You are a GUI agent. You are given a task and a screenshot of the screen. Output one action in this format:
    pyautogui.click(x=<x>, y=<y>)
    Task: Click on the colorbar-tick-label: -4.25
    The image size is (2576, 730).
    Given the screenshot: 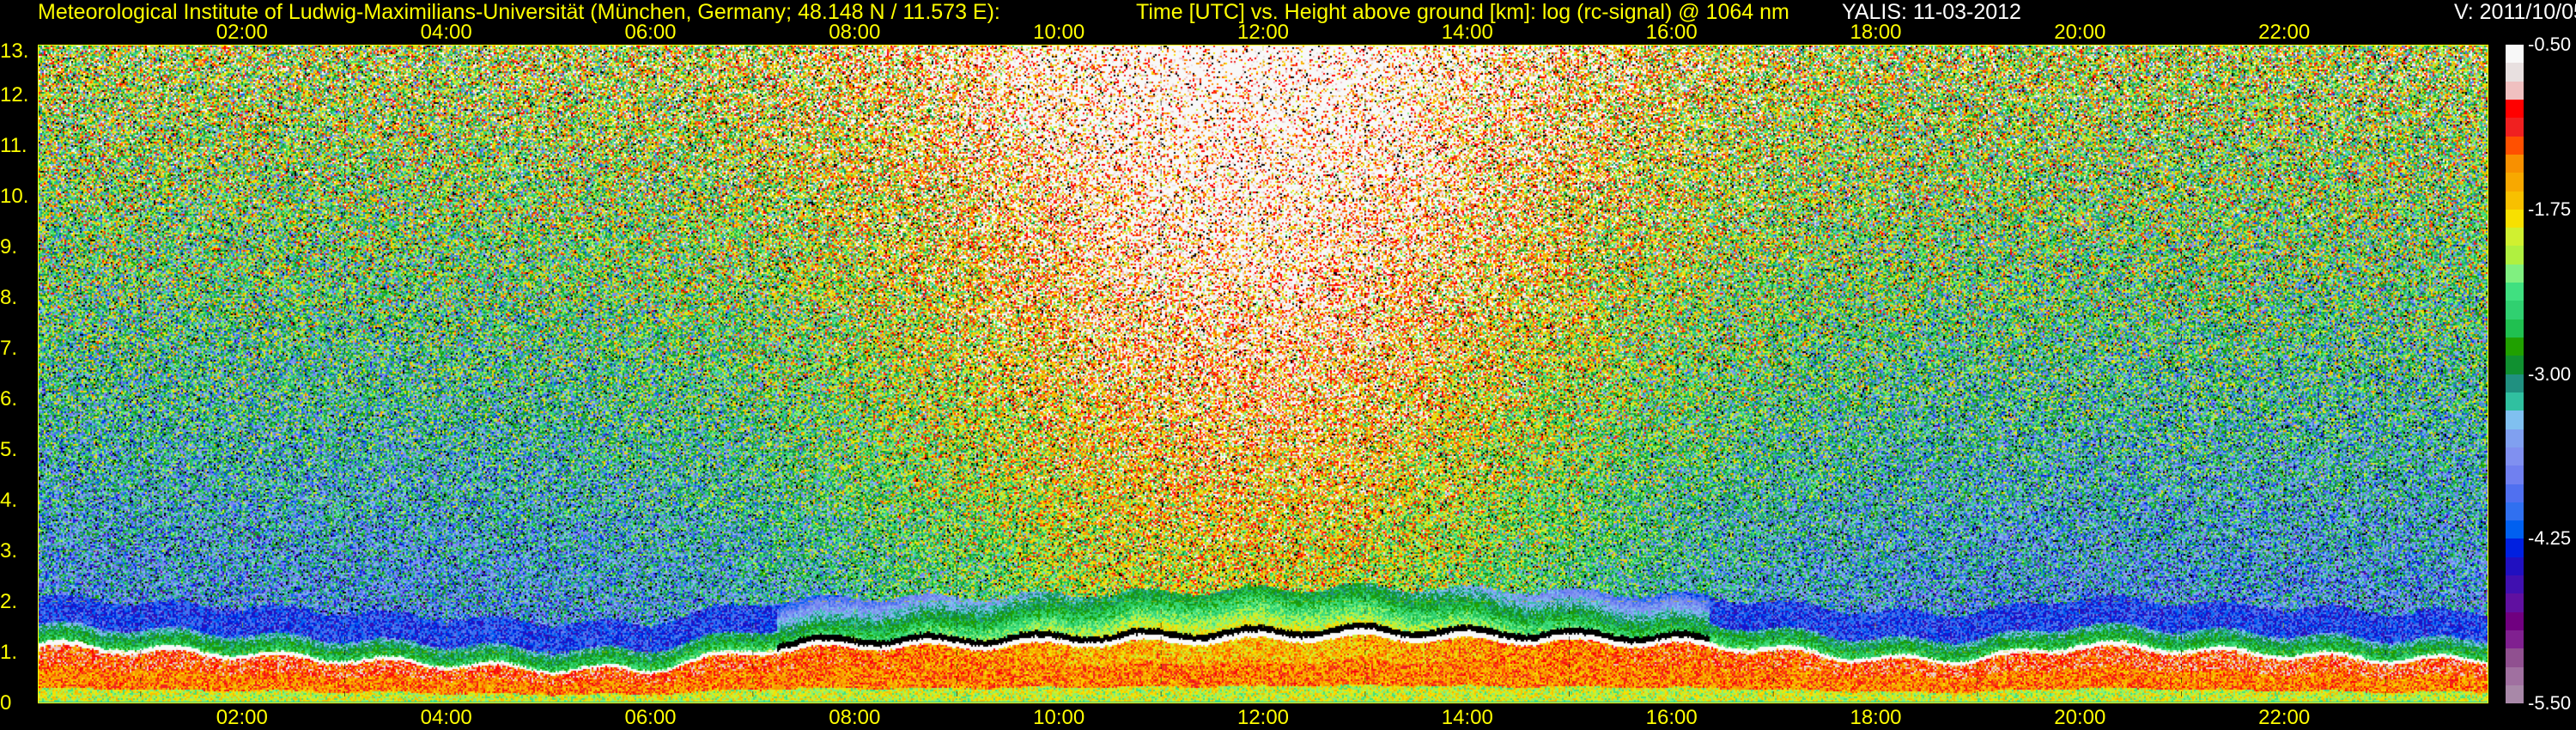 What is the action you would take?
    pyautogui.click(x=2550, y=538)
    